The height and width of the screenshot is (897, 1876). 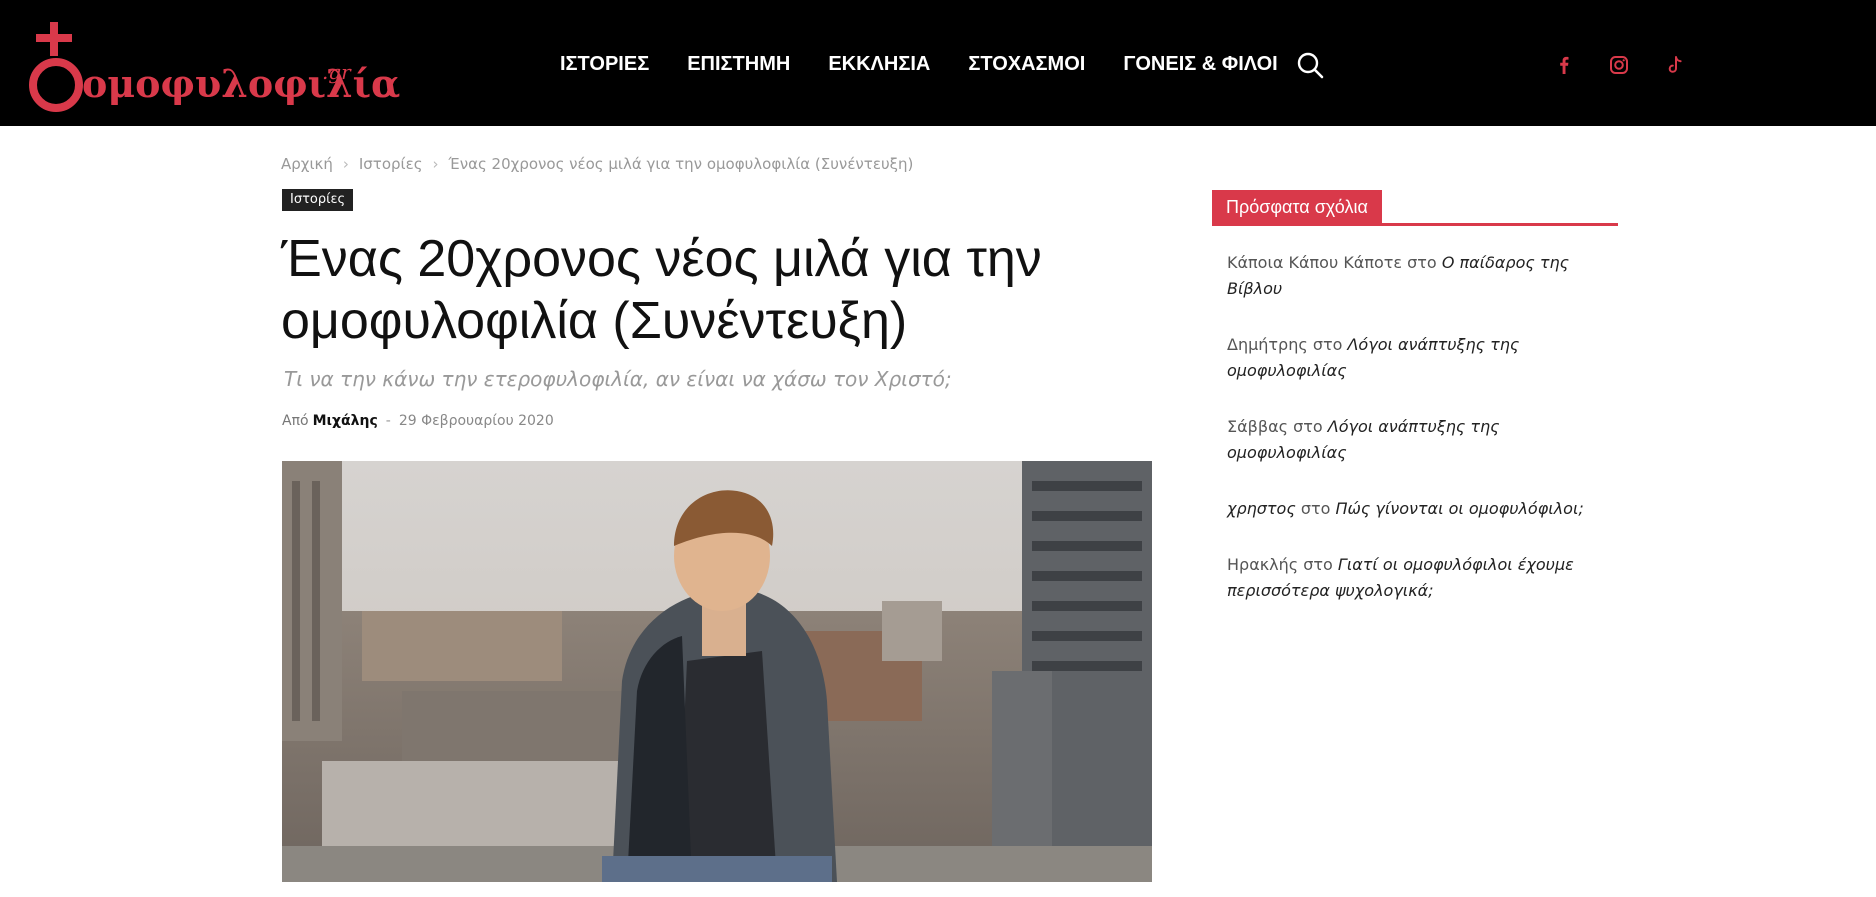 What do you see at coordinates (1200, 64) in the screenshot?
I see `nav-item-goneis-filoi: ΓΟΝΕΙΣ & ΦΙΛΟΙ` at bounding box center [1200, 64].